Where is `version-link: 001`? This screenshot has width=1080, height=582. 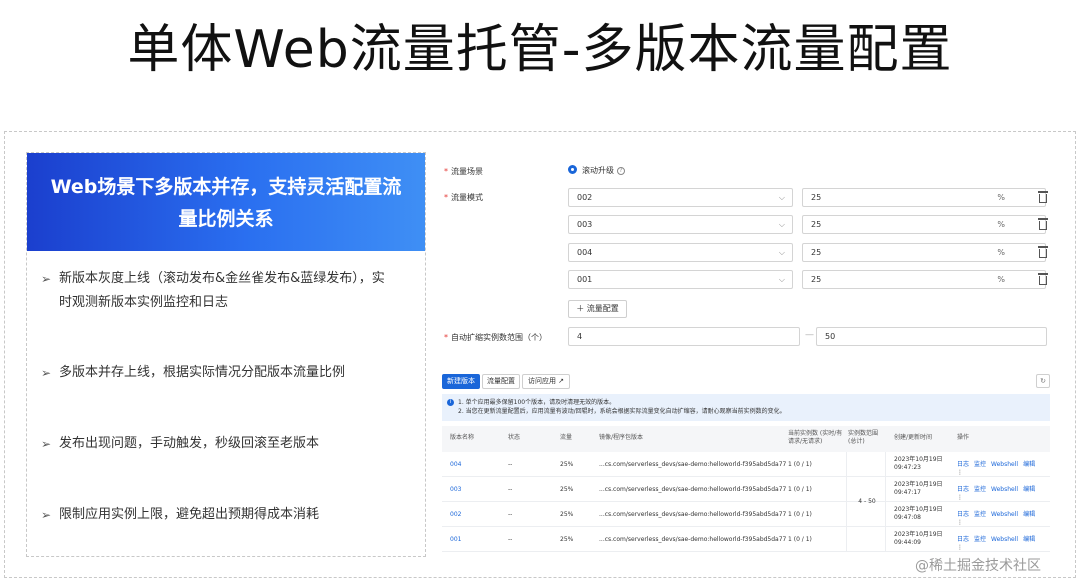
version-link: 001 is located at coordinates (455, 540).